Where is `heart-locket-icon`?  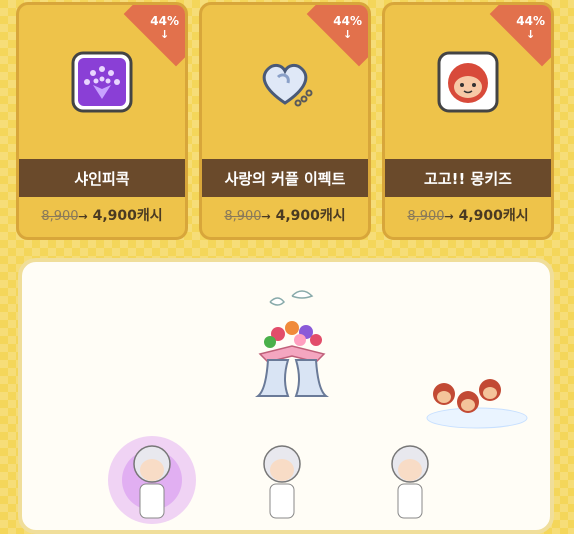
heart-locket-icon is located at coordinates (285, 82).